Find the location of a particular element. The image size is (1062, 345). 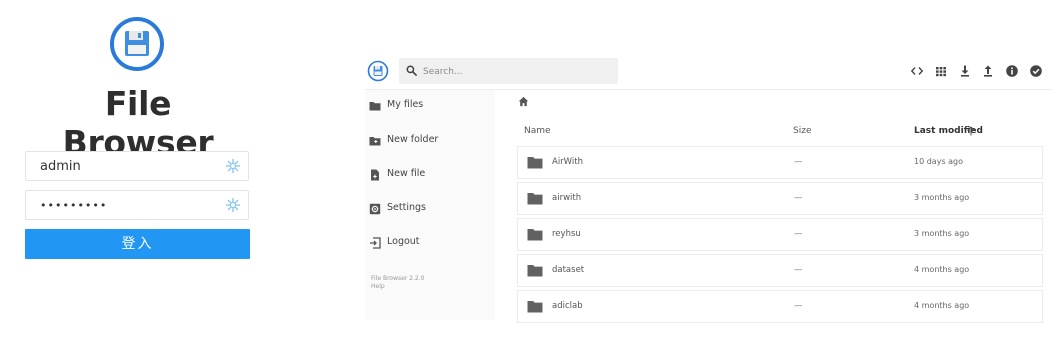

file-name: reyhsu is located at coordinates (566, 234).